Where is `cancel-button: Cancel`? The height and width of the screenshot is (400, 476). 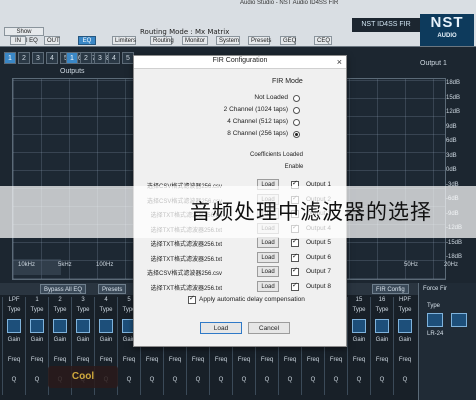
cancel-button: Cancel is located at coordinates (269, 328).